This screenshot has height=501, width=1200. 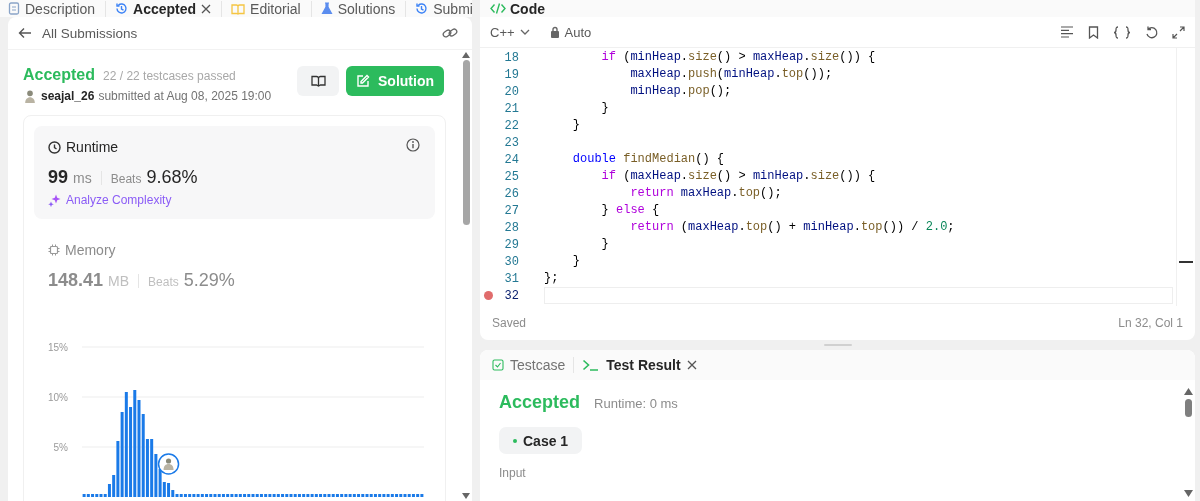 I want to click on info-icon, so click(x=413, y=145).